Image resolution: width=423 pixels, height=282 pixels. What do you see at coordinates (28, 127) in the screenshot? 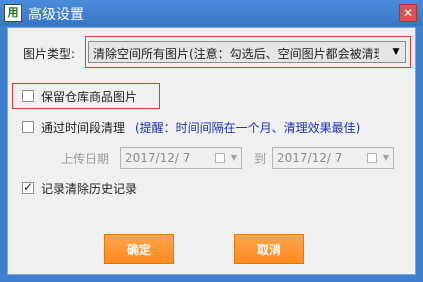
I see `clear-by-period-checkbox` at bounding box center [28, 127].